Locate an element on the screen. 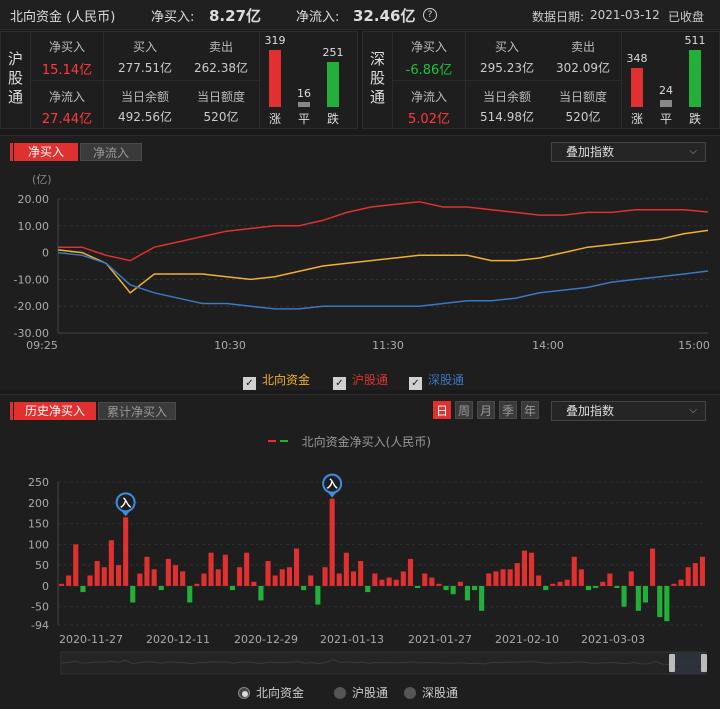 This screenshot has width=720, height=709. x-tick-label: 15:00 is located at coordinates (694, 345).